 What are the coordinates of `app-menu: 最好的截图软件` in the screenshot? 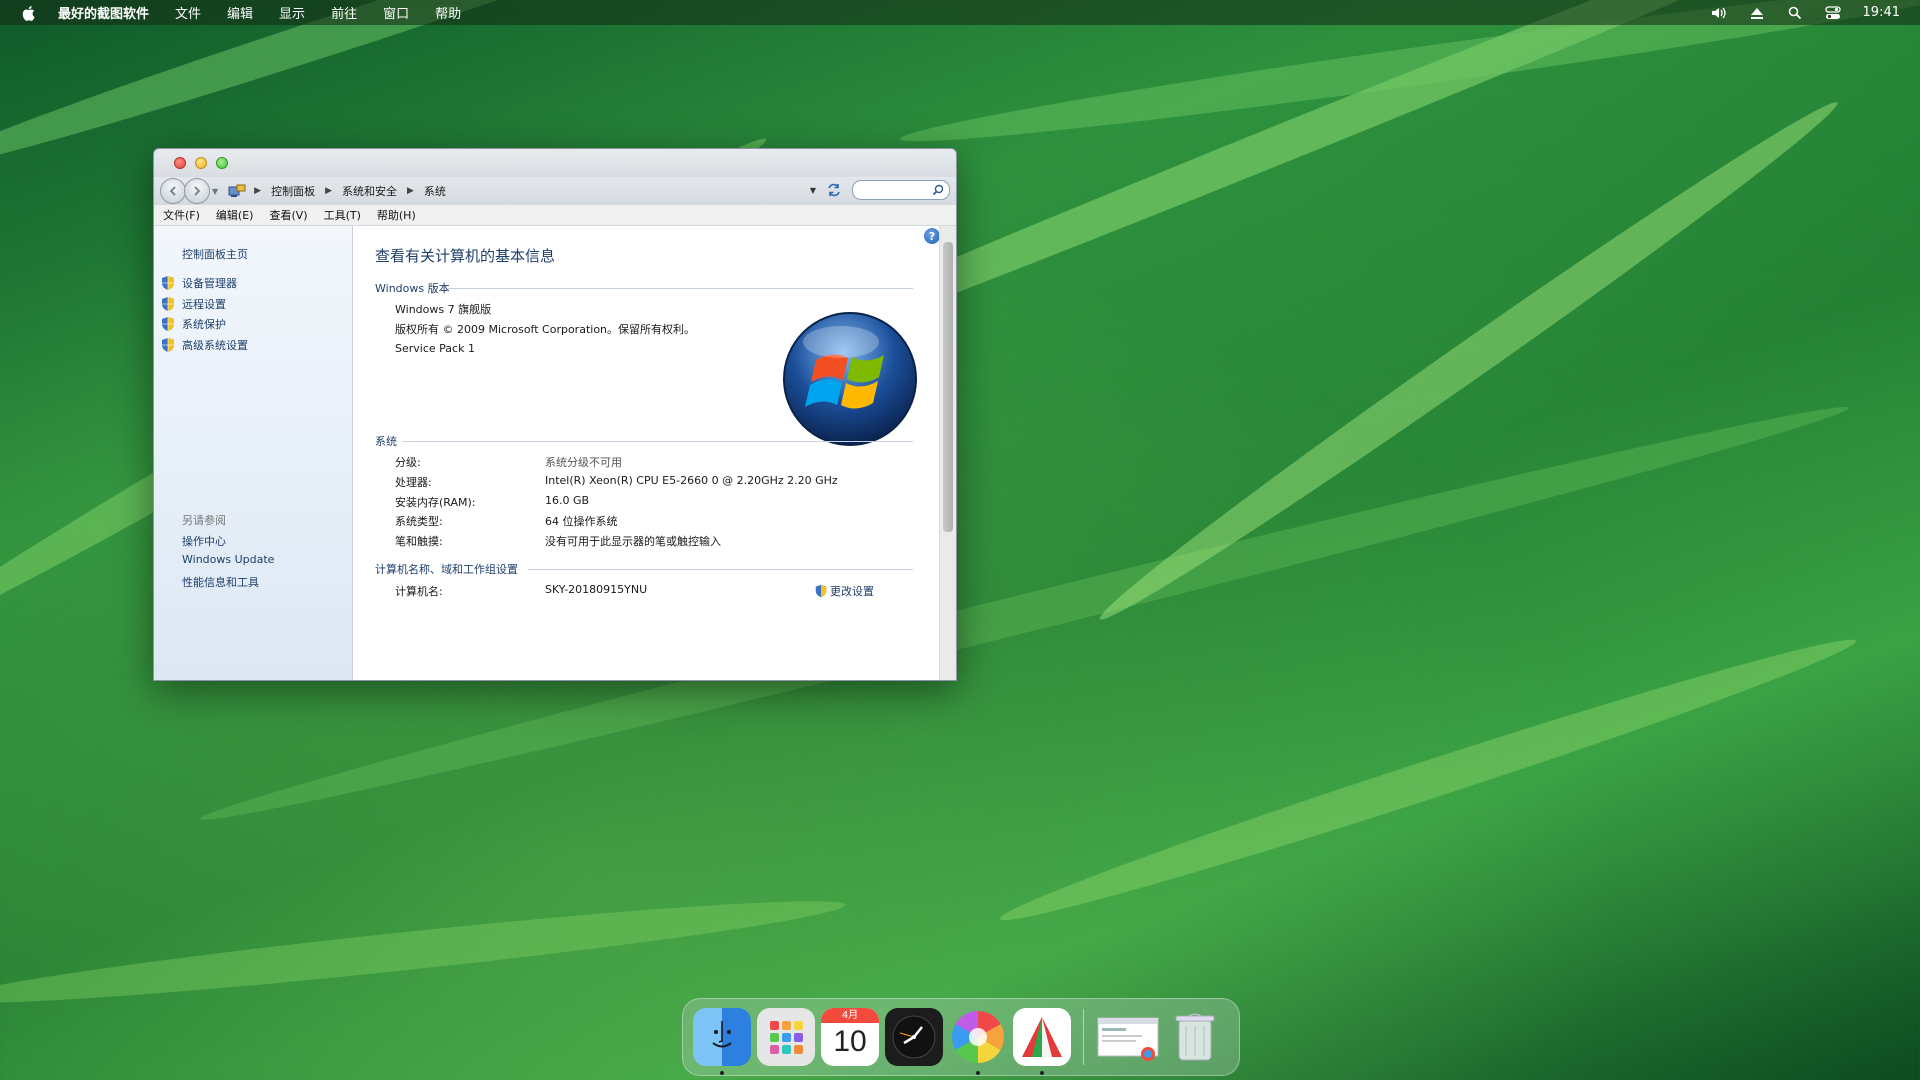 It's located at (103, 12).